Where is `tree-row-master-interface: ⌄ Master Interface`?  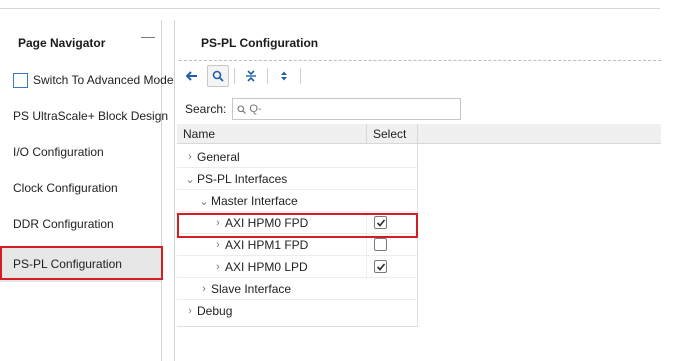 tree-row-master-interface: ⌄ Master Interface is located at coordinates (297, 201).